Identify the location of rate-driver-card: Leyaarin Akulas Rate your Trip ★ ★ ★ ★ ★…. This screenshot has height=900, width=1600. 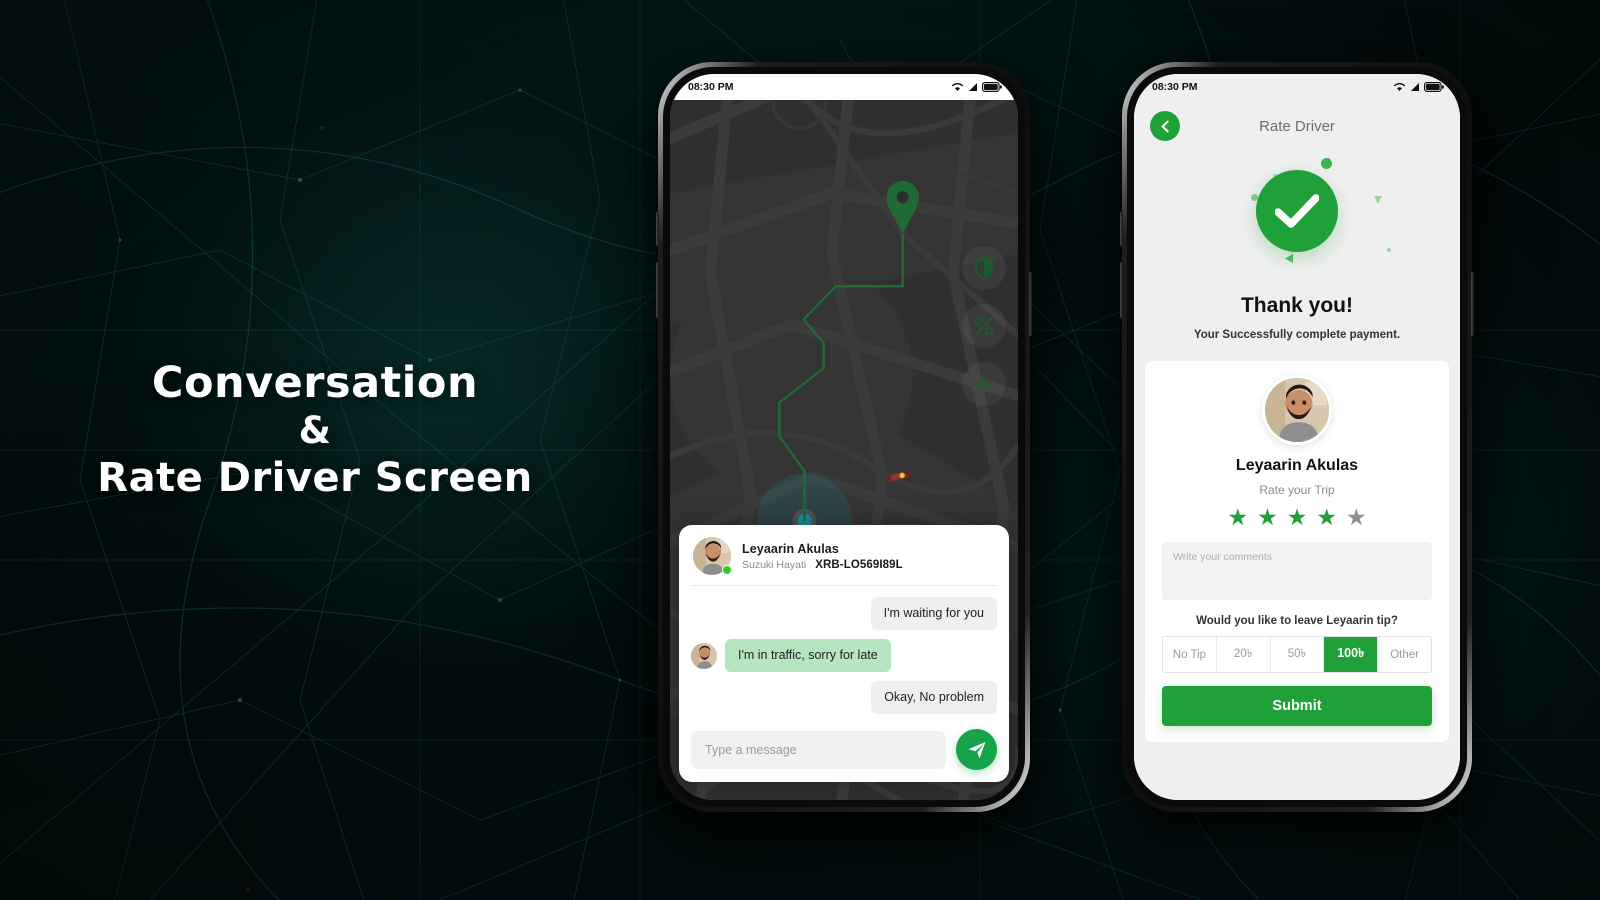
(1297, 551).